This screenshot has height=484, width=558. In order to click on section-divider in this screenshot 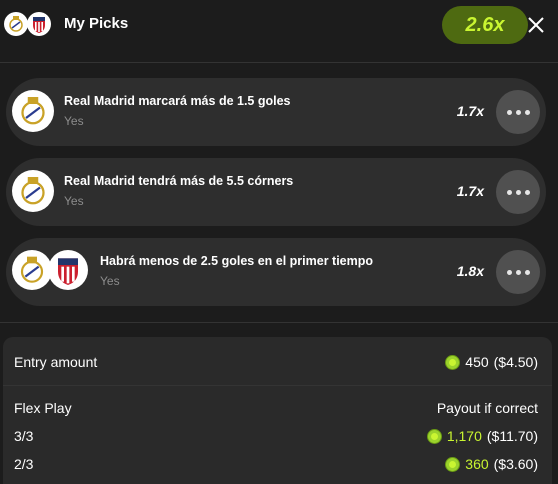, I will do `click(279, 322)`.